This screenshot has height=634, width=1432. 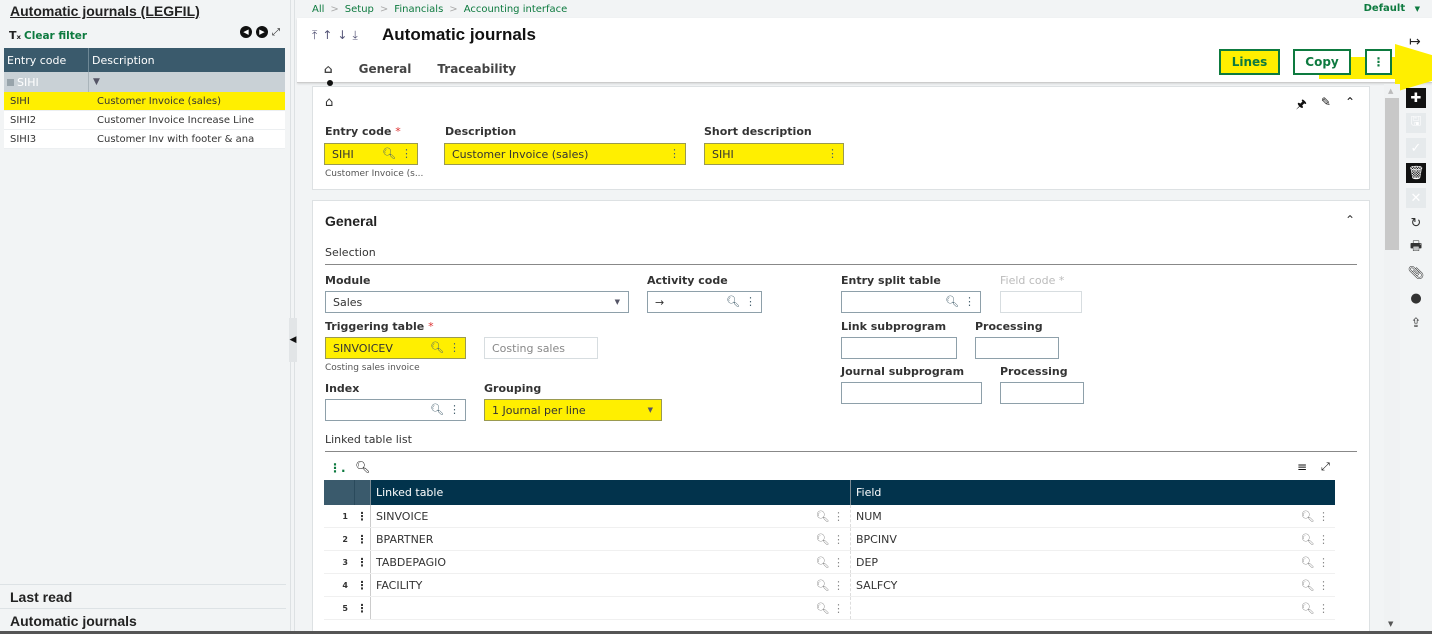 I want to click on triggering-table-field: SINVOICEV 🔍︎ ⋮, so click(x=395, y=348).